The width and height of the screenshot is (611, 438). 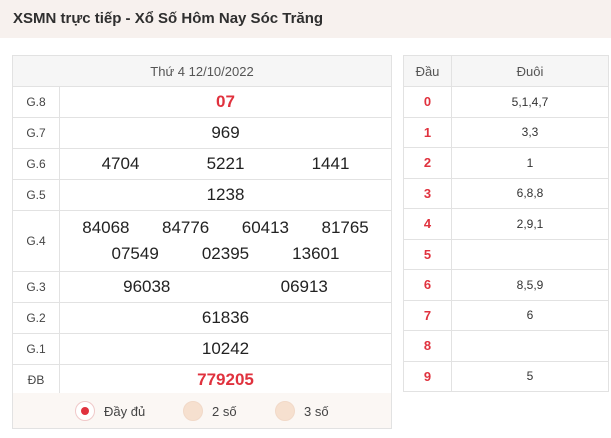 I want to click on prize-number: 10242, so click(x=225, y=349).